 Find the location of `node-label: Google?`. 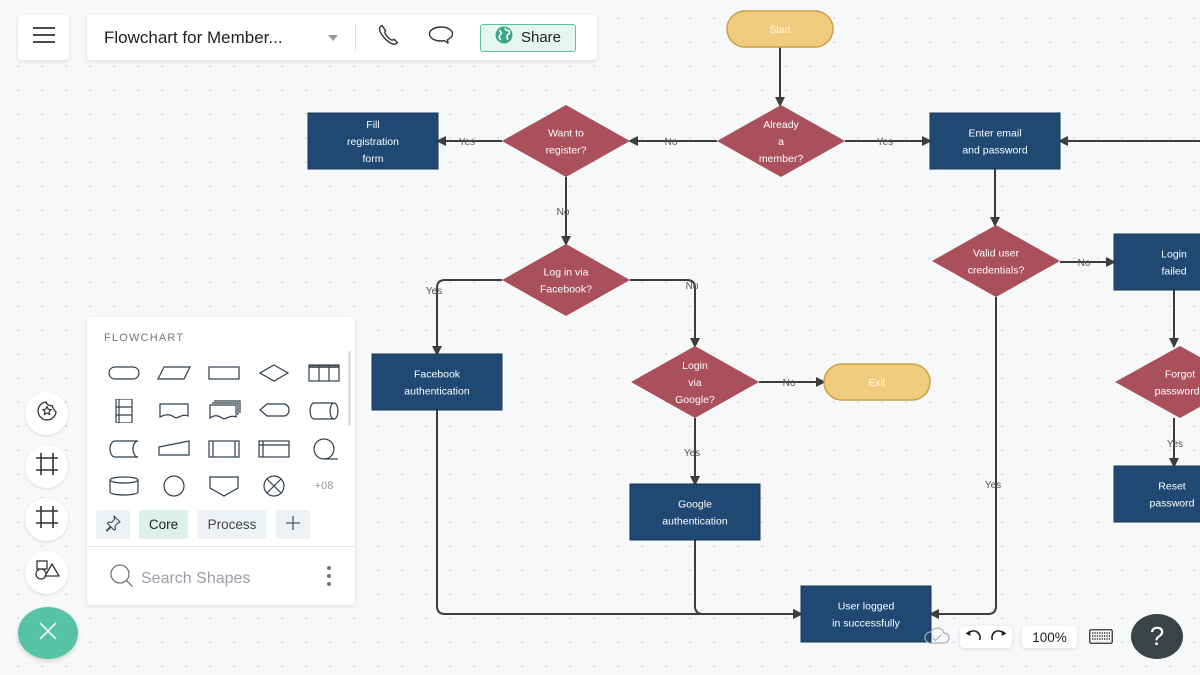

node-label: Google? is located at coordinates (695, 400).